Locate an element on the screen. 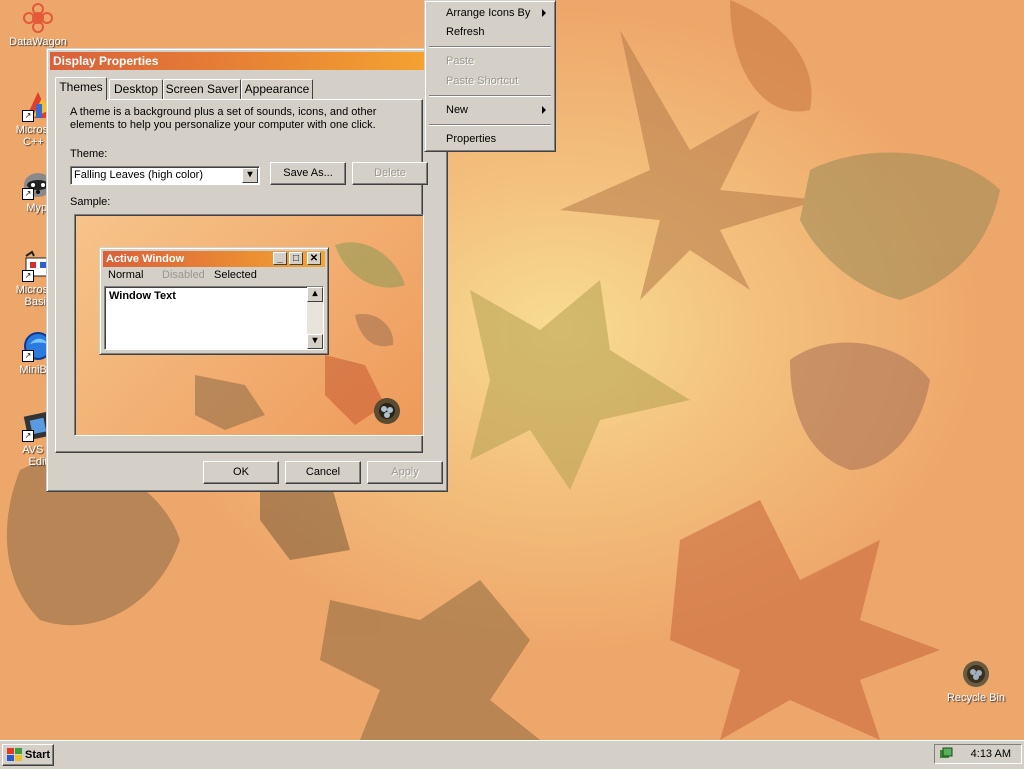 This screenshot has height=769, width=1024. sample-menu-selected: Selected is located at coordinates (235, 275).